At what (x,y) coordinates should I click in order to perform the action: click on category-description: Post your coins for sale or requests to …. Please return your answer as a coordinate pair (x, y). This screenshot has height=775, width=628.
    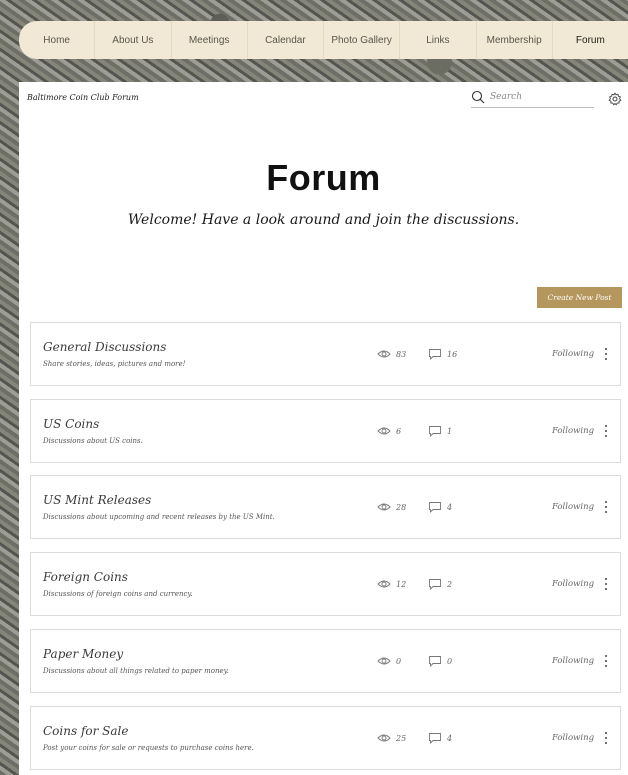
    Looking at the image, I should click on (148, 748).